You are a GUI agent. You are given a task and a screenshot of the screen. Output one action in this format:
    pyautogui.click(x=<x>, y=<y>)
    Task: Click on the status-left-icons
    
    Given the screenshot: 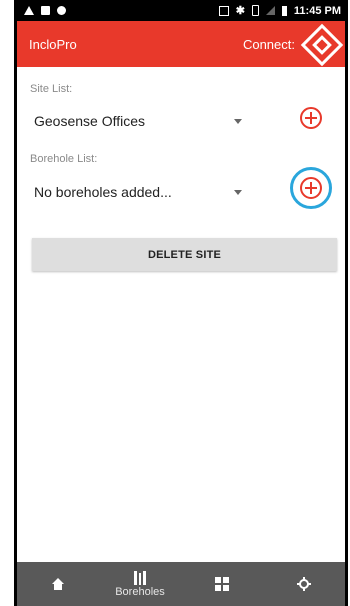 What is the action you would take?
    pyautogui.click(x=41, y=10)
    